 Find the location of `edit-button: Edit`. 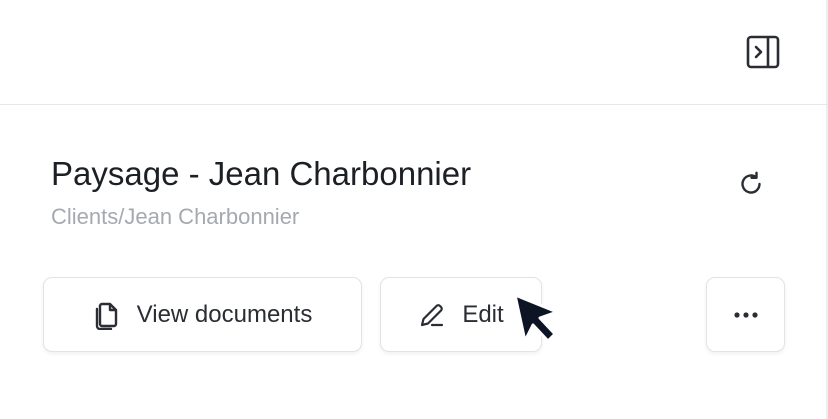

edit-button: Edit is located at coordinates (461, 314).